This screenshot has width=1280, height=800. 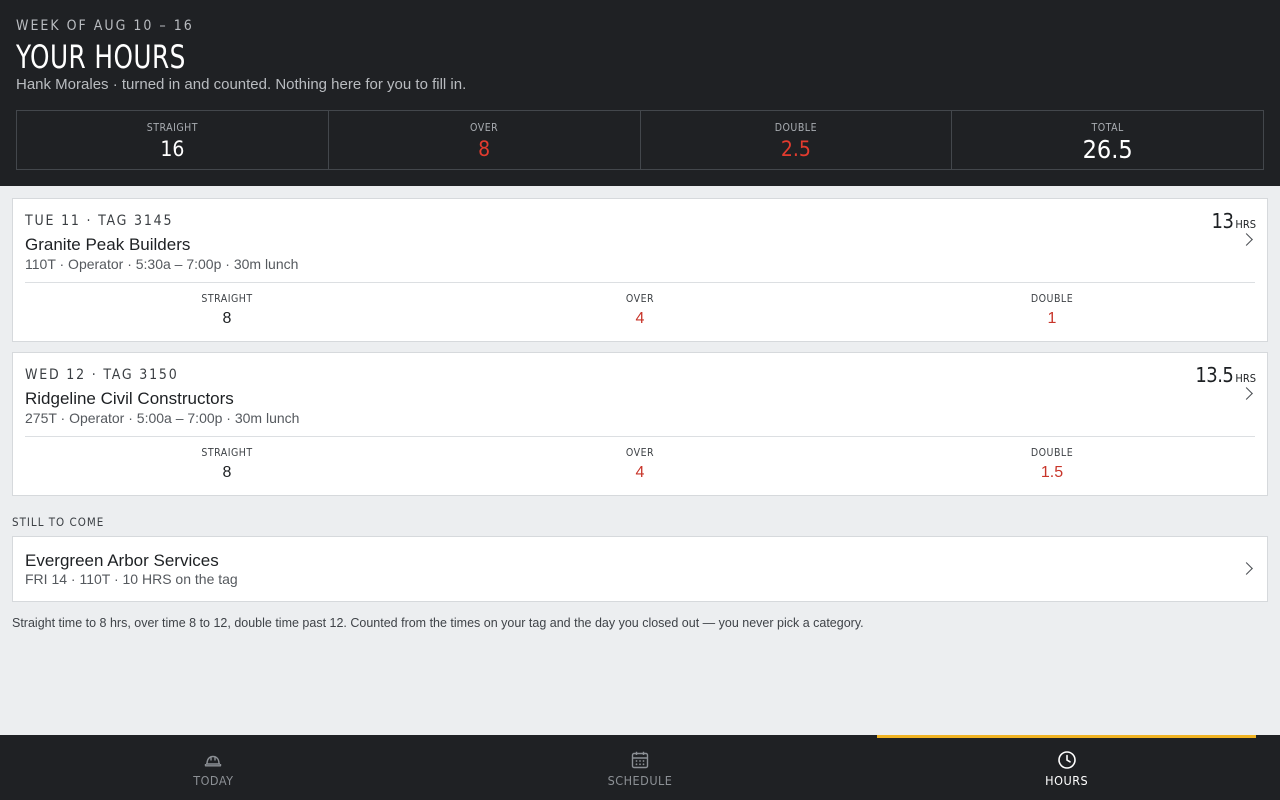 I want to click on total-over-label: OVER, so click(x=484, y=128).